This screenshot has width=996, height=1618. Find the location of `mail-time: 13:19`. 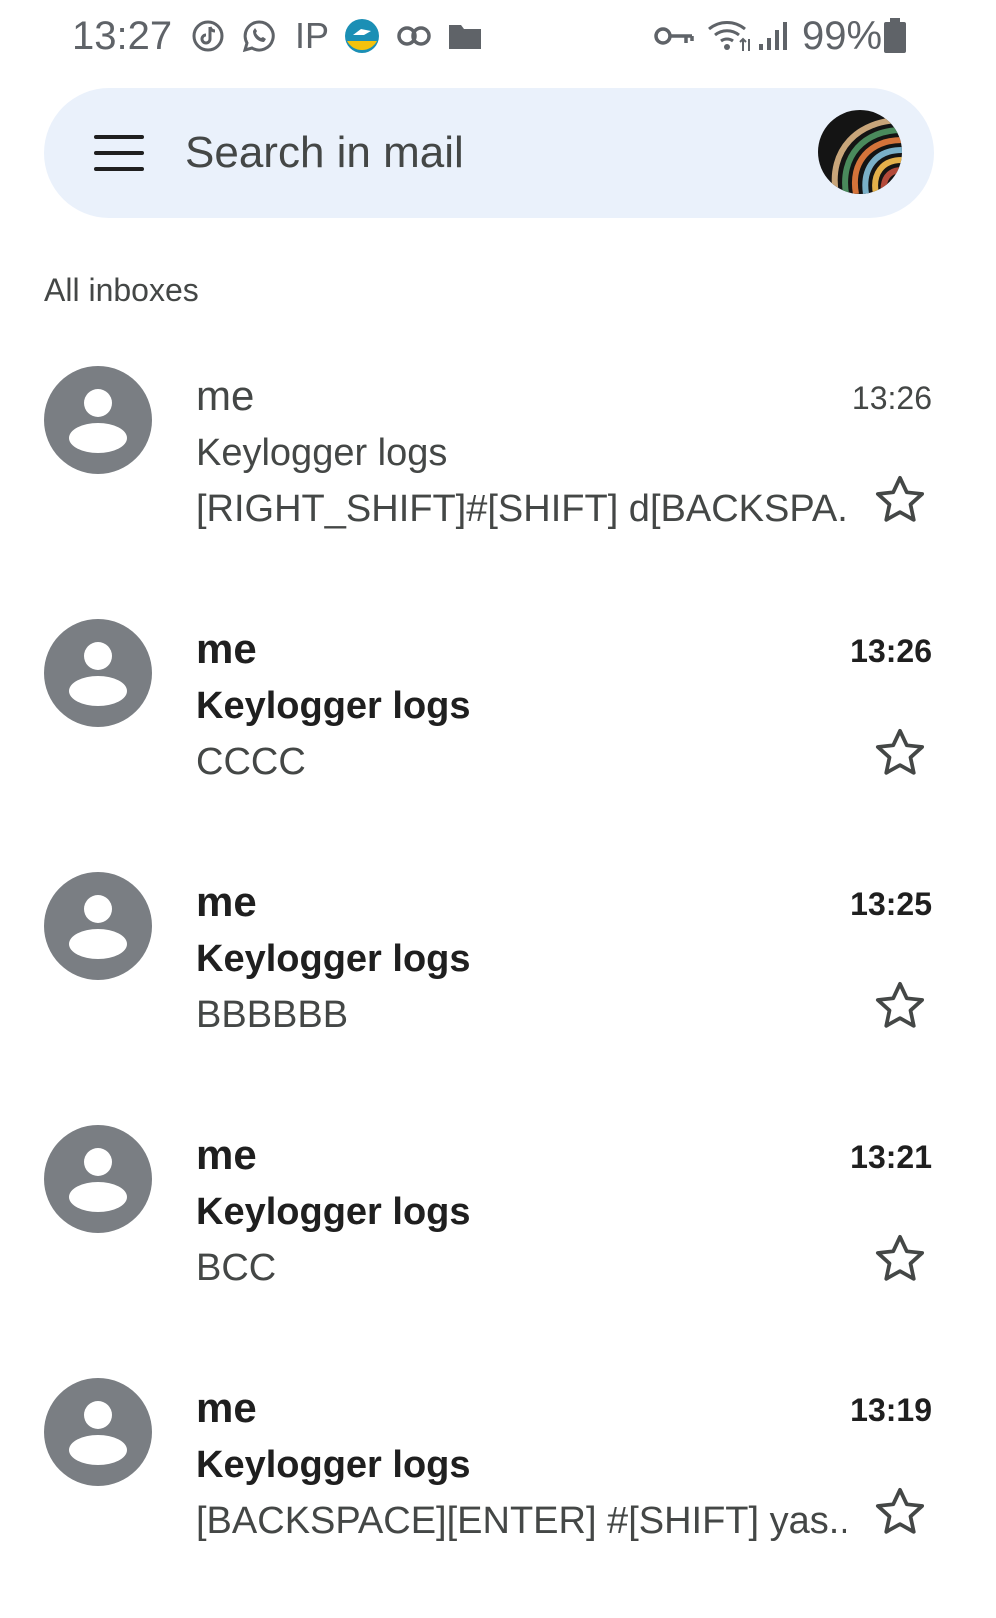

mail-time: 13:19 is located at coordinates (891, 1410).